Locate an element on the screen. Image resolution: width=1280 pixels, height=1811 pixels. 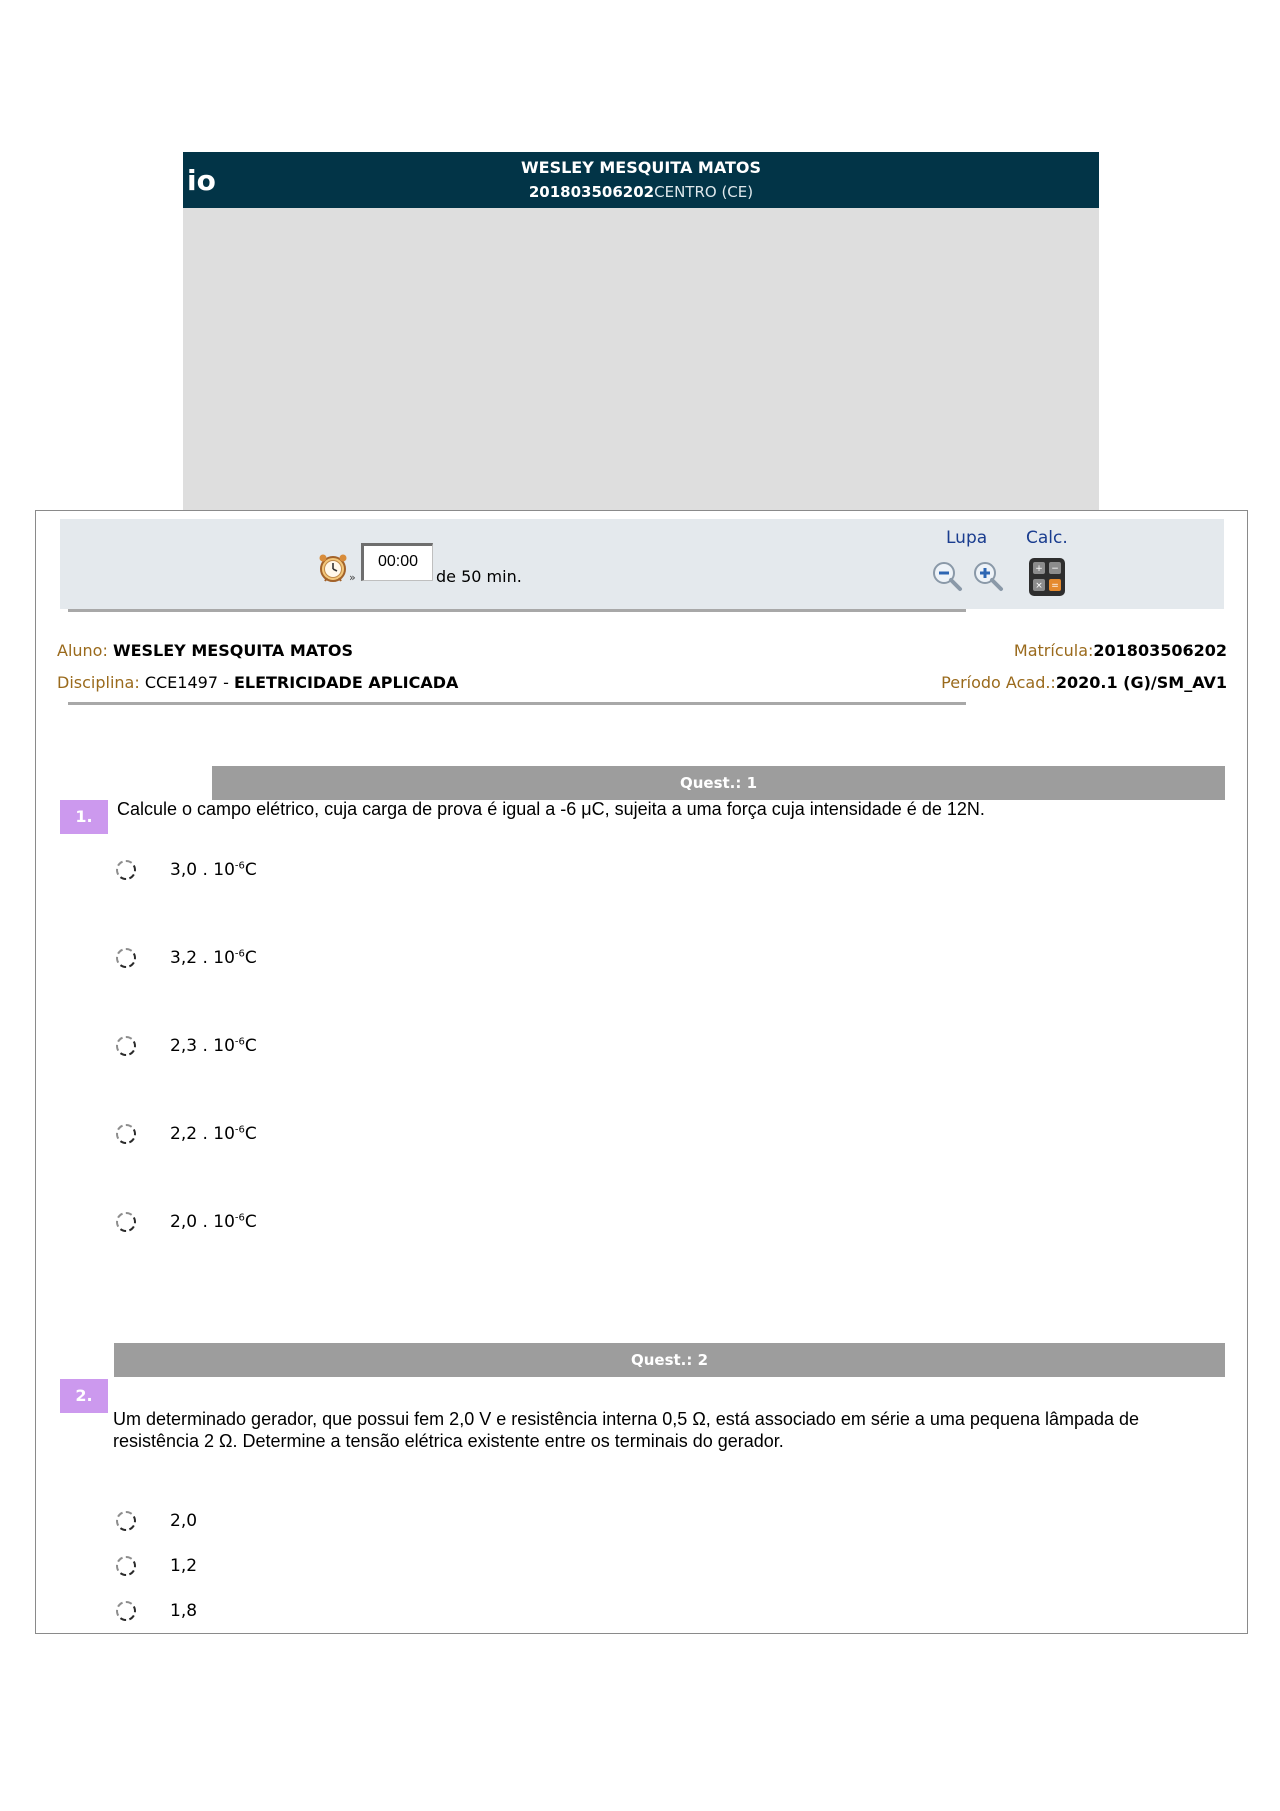
periodo-value: 2020.1 (G)/SM_AV1 is located at coordinates (1141, 682).